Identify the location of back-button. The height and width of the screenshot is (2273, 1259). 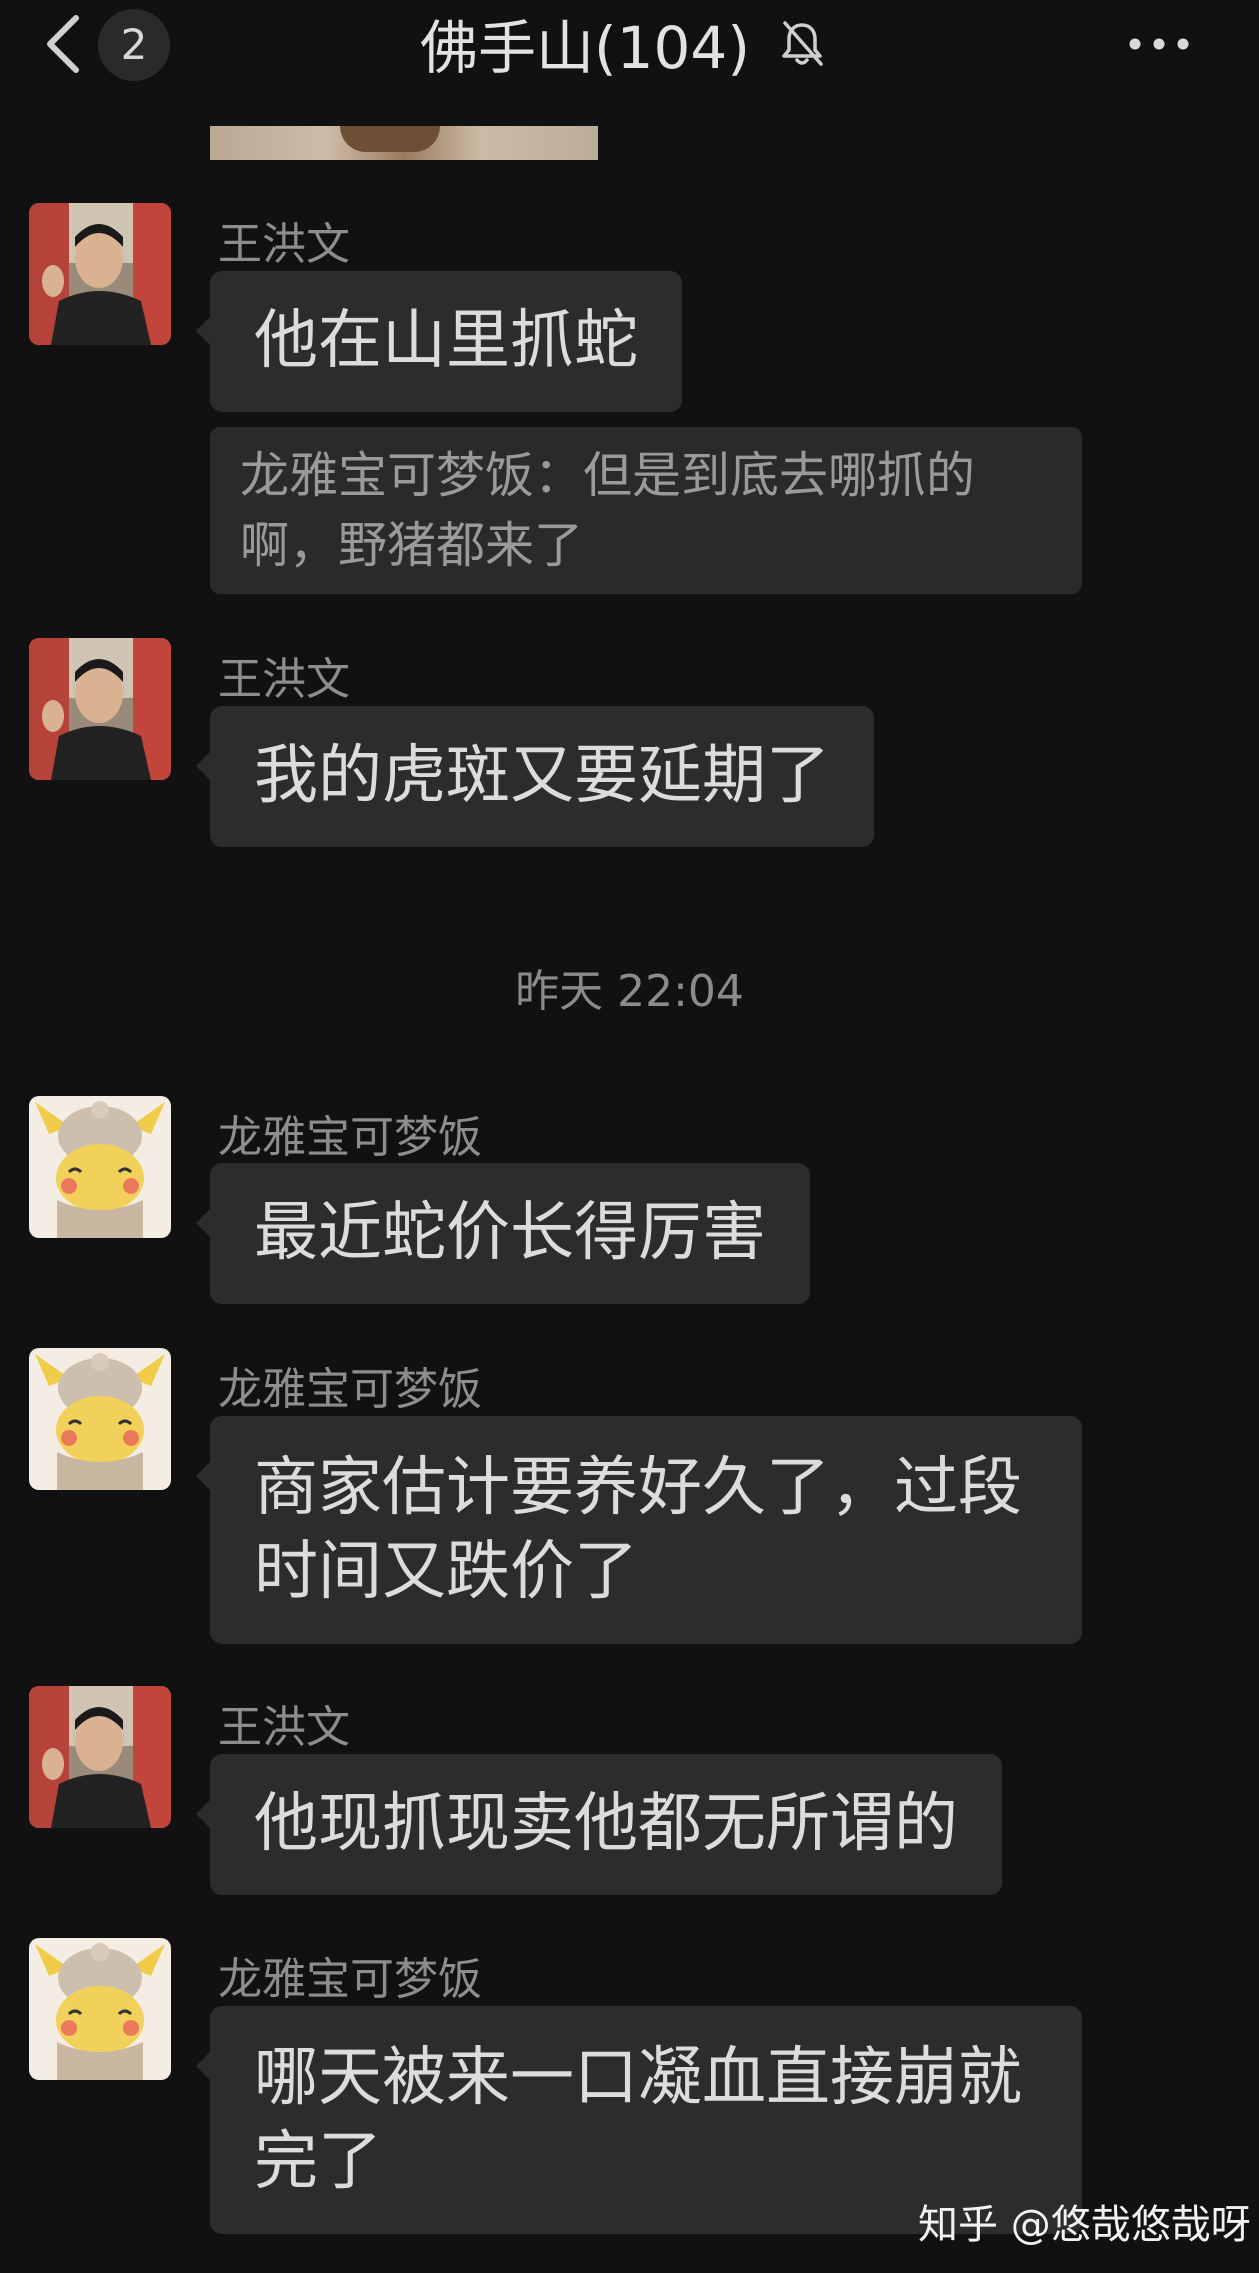
(64, 44).